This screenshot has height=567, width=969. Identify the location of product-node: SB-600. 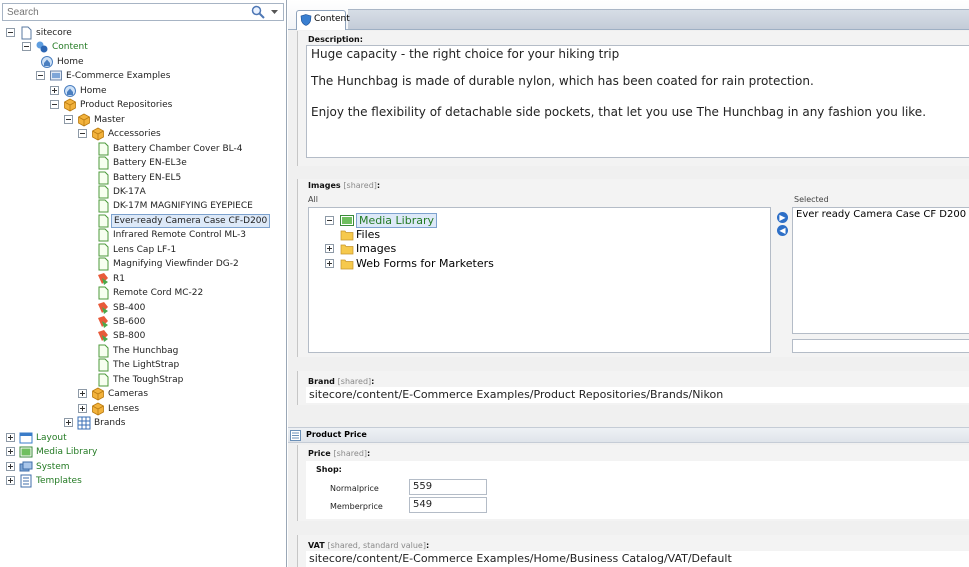
(143, 322).